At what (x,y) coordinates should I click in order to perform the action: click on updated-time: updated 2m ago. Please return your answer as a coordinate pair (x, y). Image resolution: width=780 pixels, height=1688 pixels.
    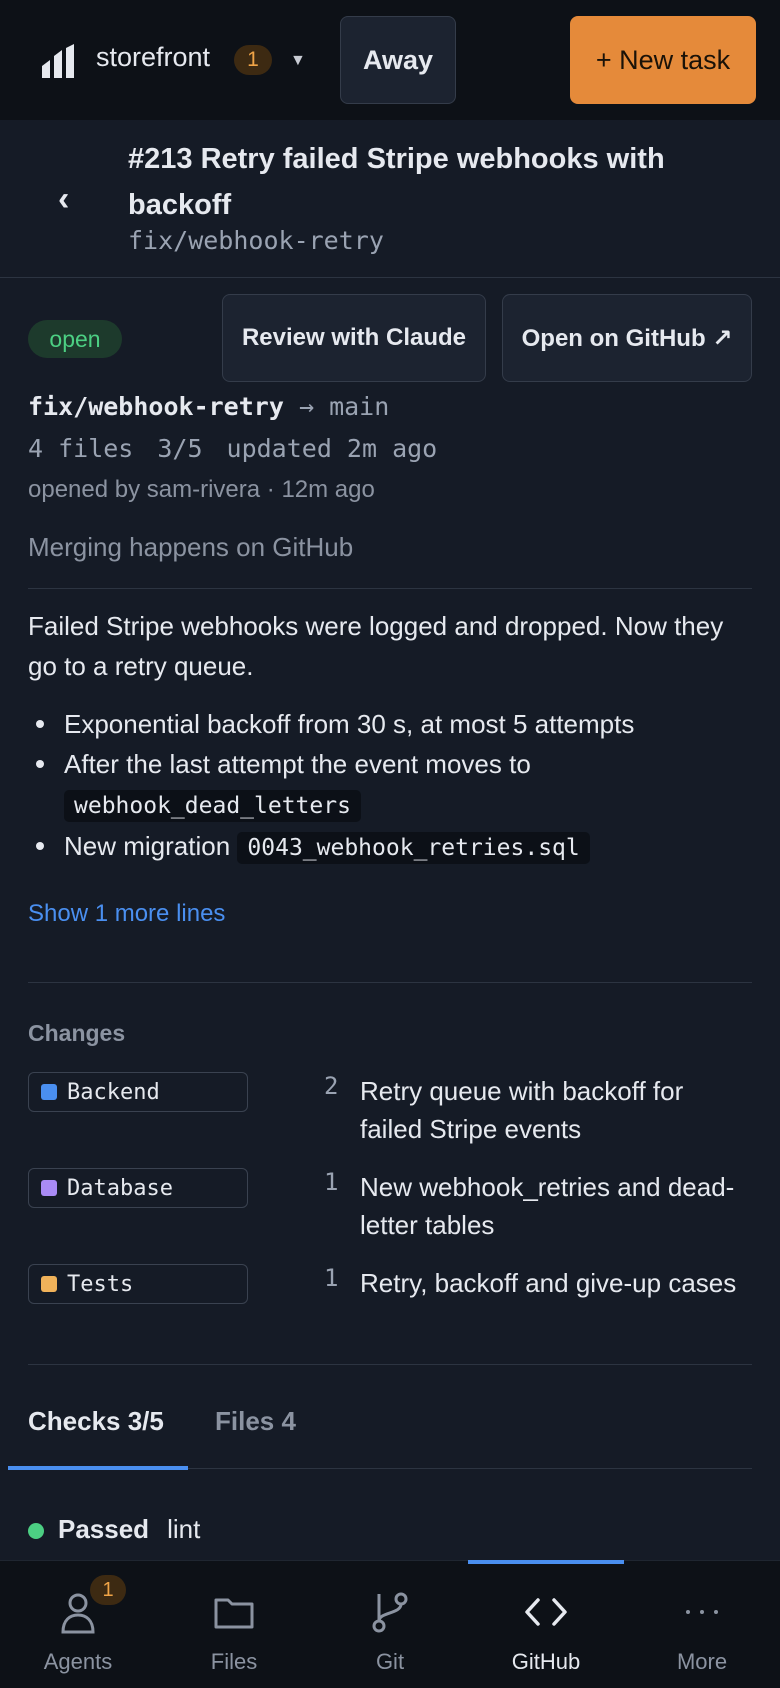
    Looking at the image, I should click on (332, 448).